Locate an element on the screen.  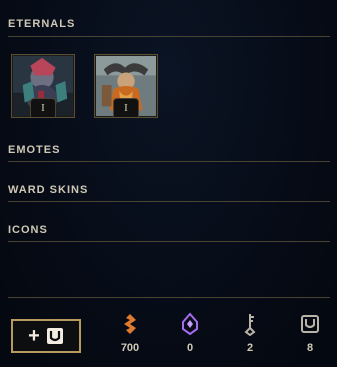
currency-orange-essence: 700 is located at coordinates (130, 333).